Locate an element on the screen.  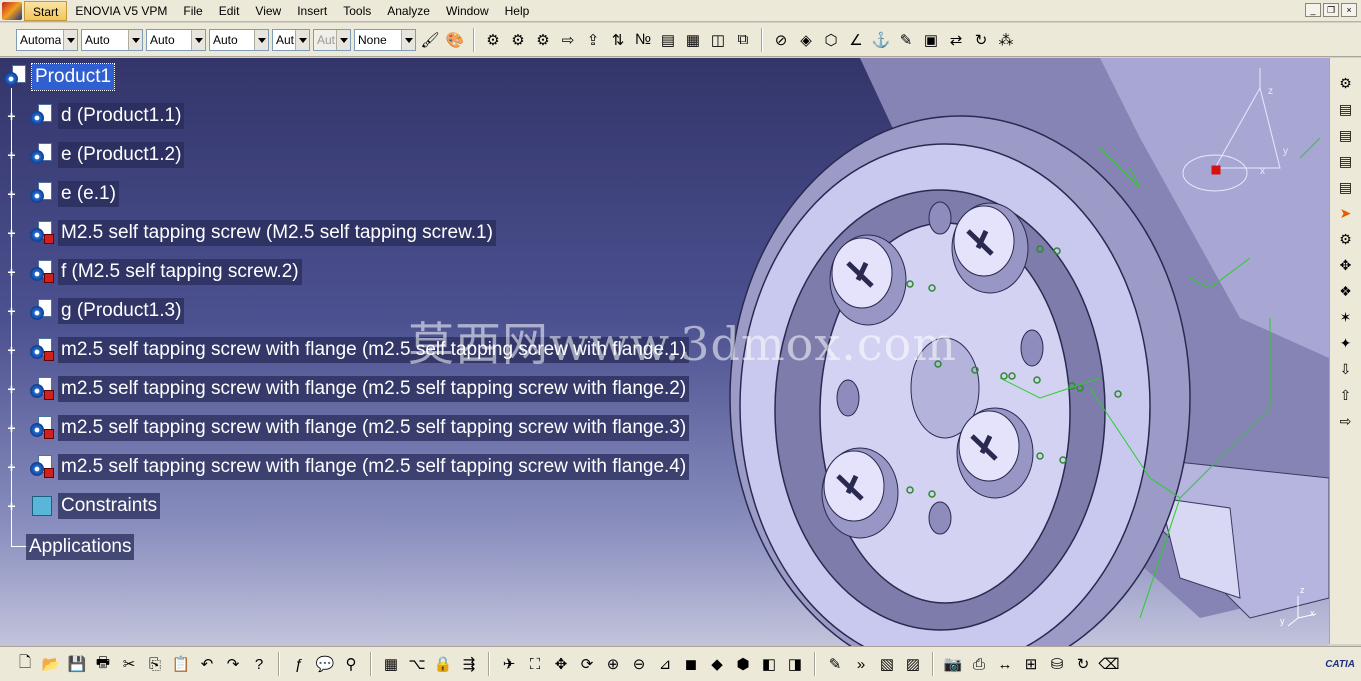
fly-mode-icon: ✈ is located at coordinates (509, 664).